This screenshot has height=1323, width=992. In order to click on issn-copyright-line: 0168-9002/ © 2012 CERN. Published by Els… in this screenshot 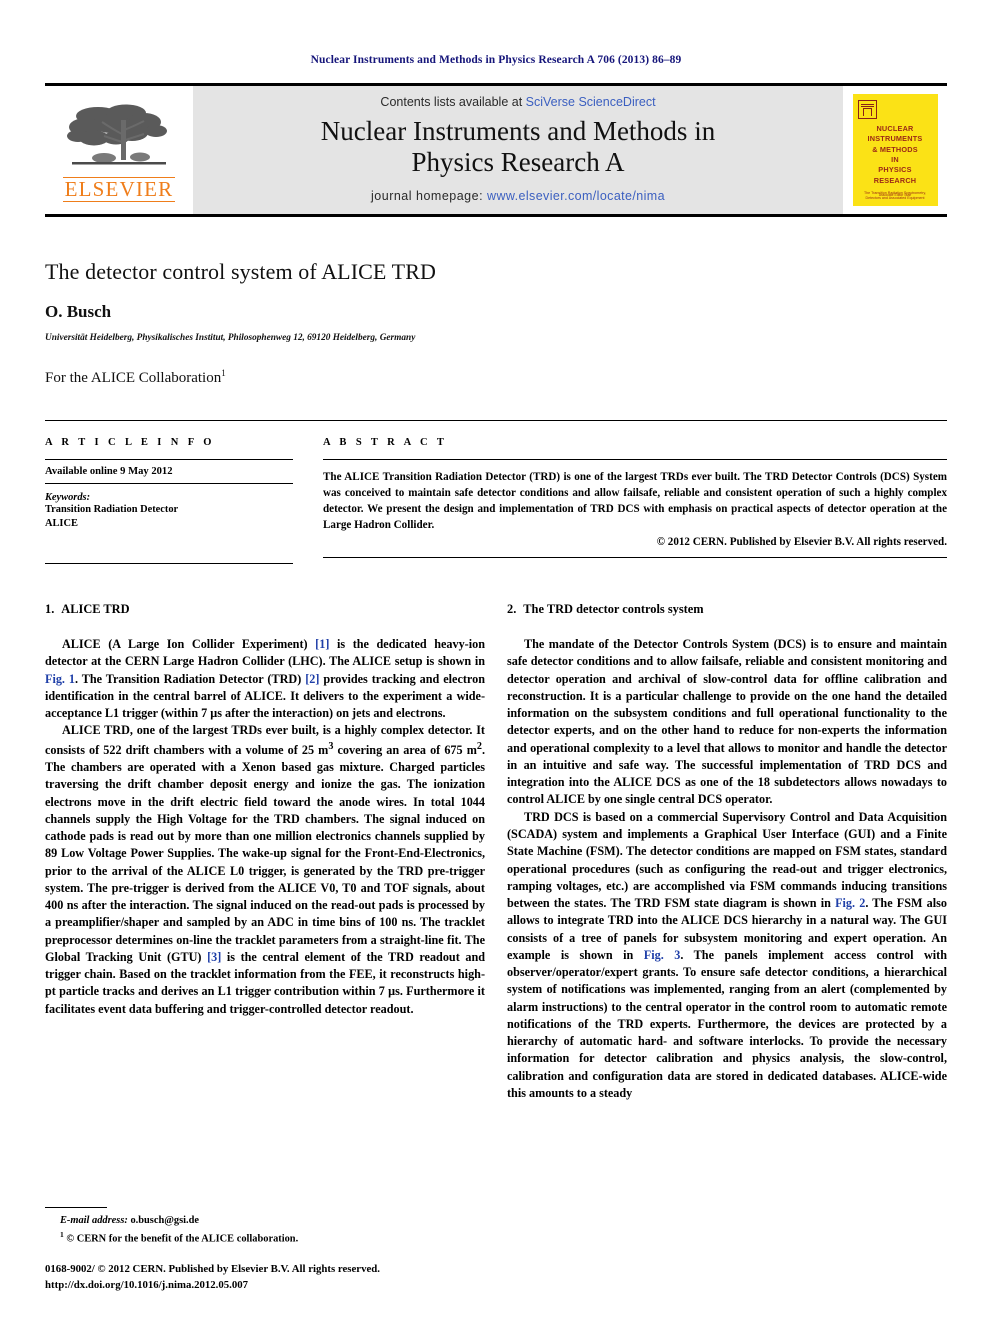, I will do `click(212, 1268)`.